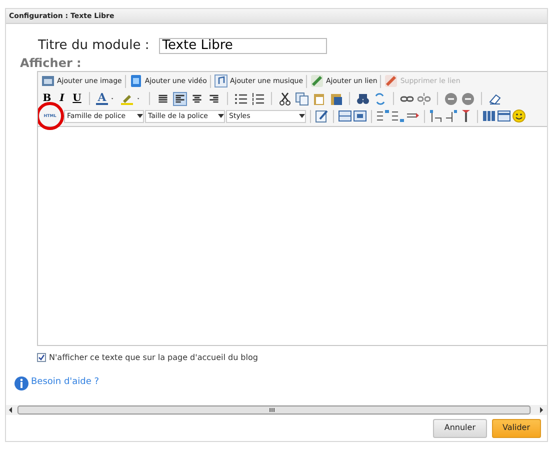 The width and height of the screenshot is (550, 460). I want to click on section-label: Afficher :, so click(51, 63).